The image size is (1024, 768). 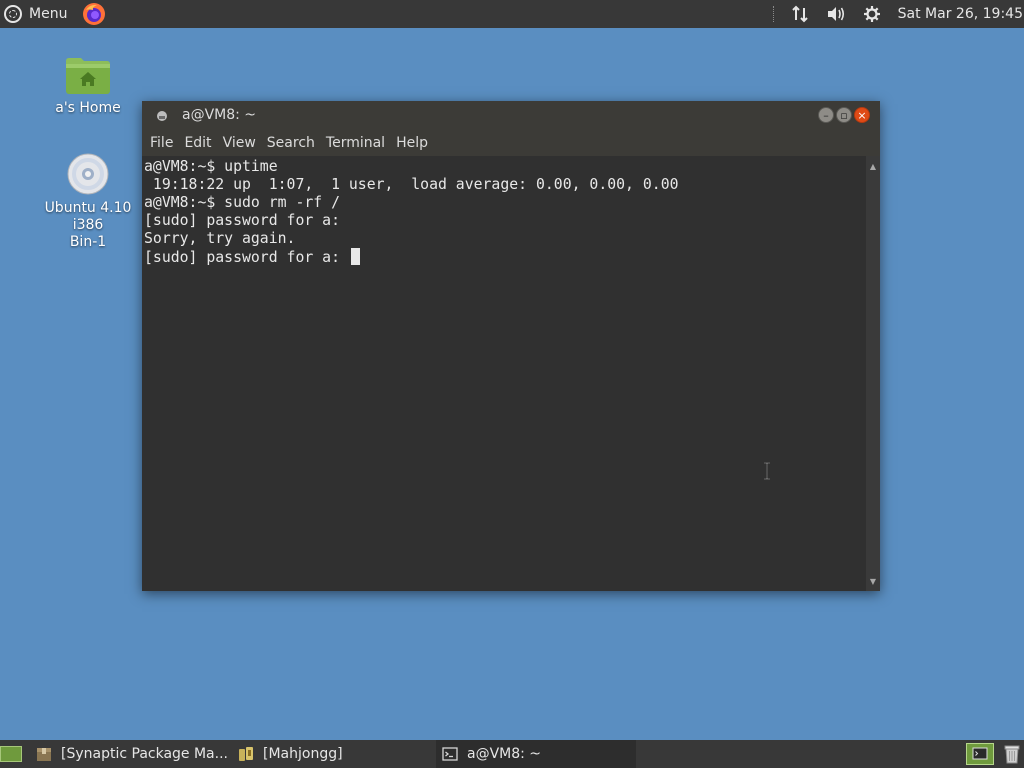 What do you see at coordinates (512, 14) in the screenshot?
I see `top-panel: Menu Sat Mar 26, 19:45` at bounding box center [512, 14].